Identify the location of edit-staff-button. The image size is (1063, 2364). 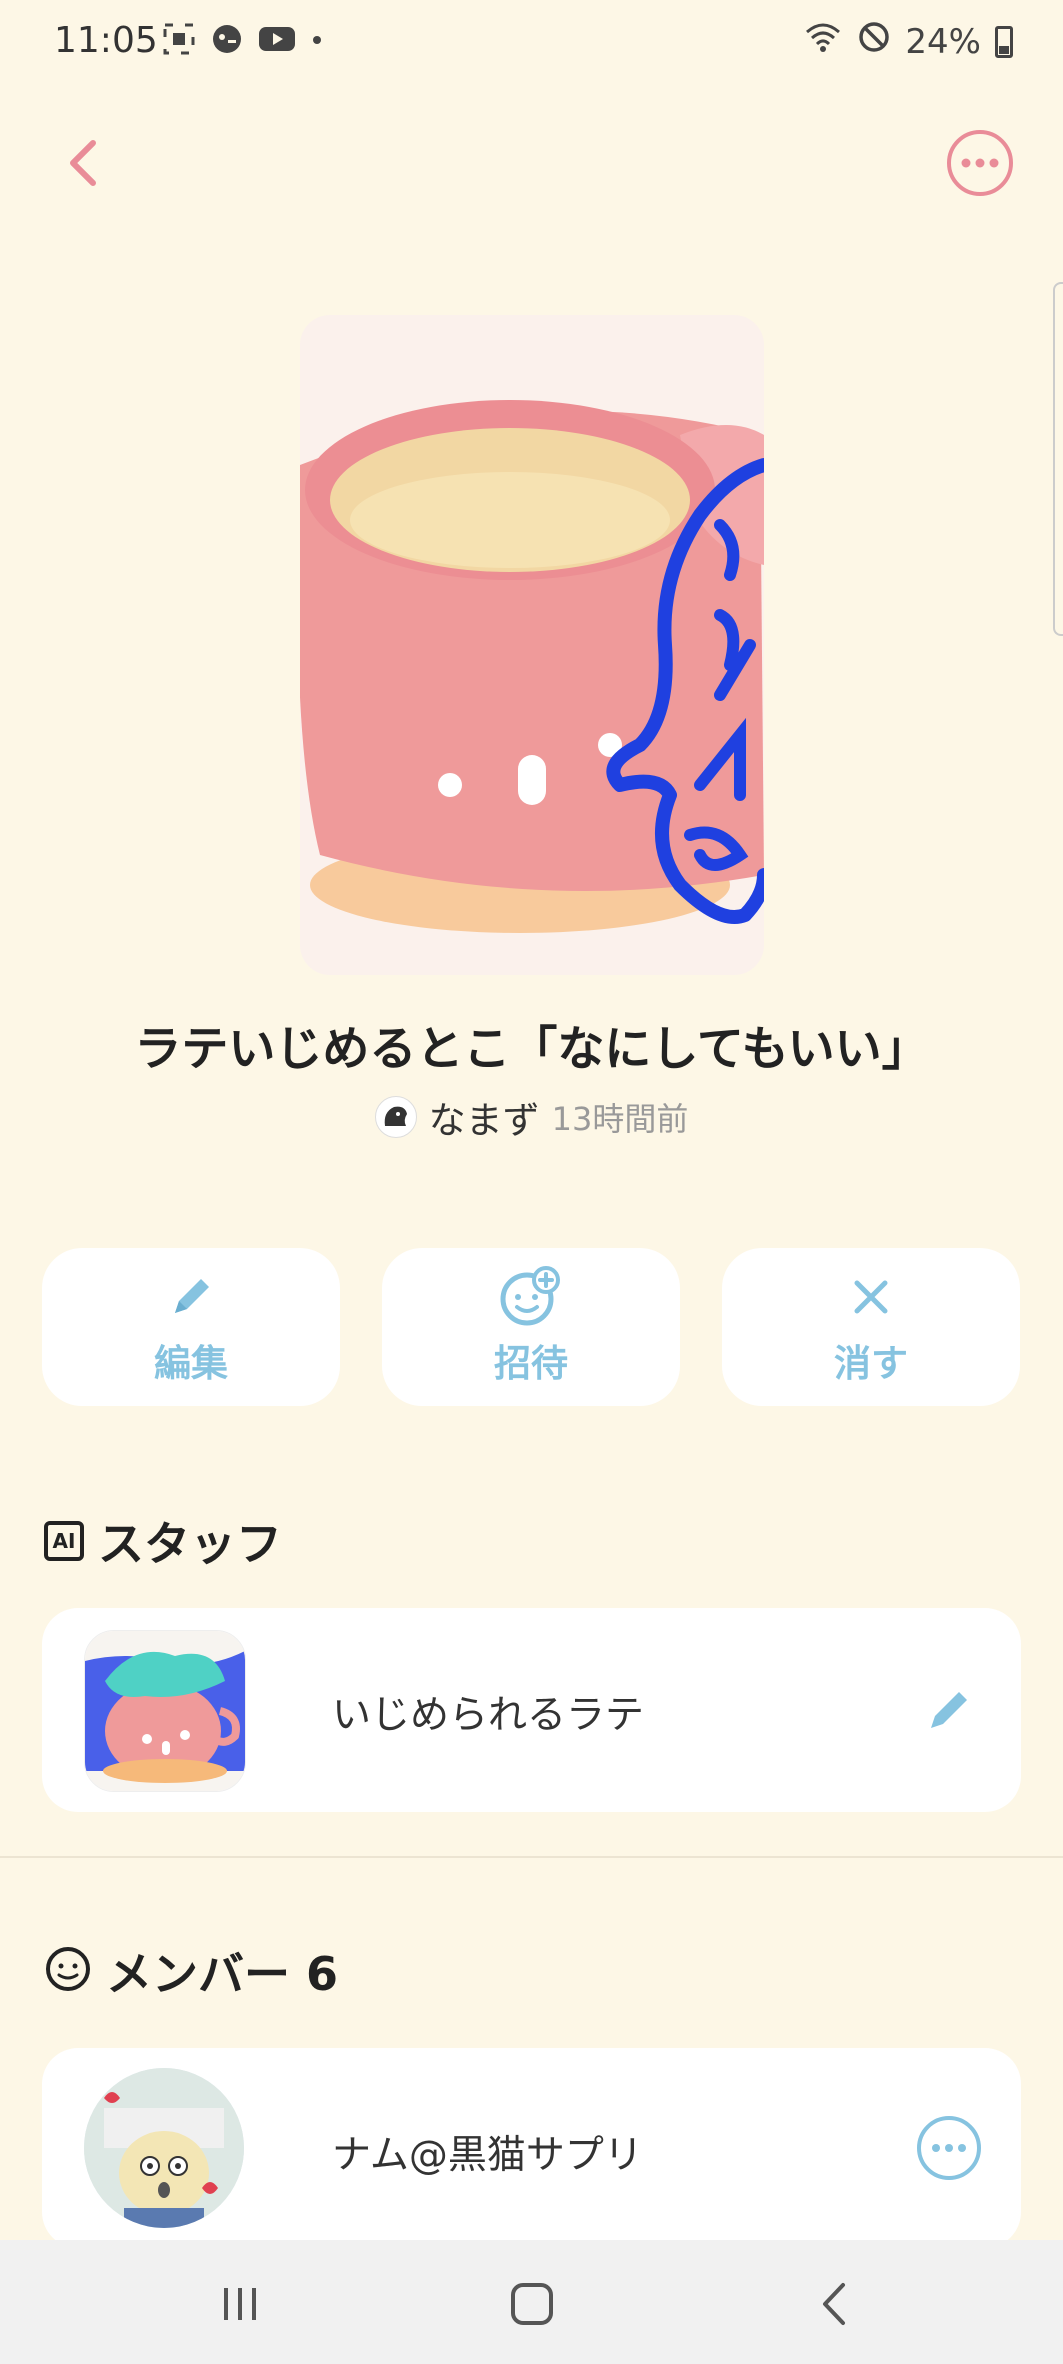
(949, 1710).